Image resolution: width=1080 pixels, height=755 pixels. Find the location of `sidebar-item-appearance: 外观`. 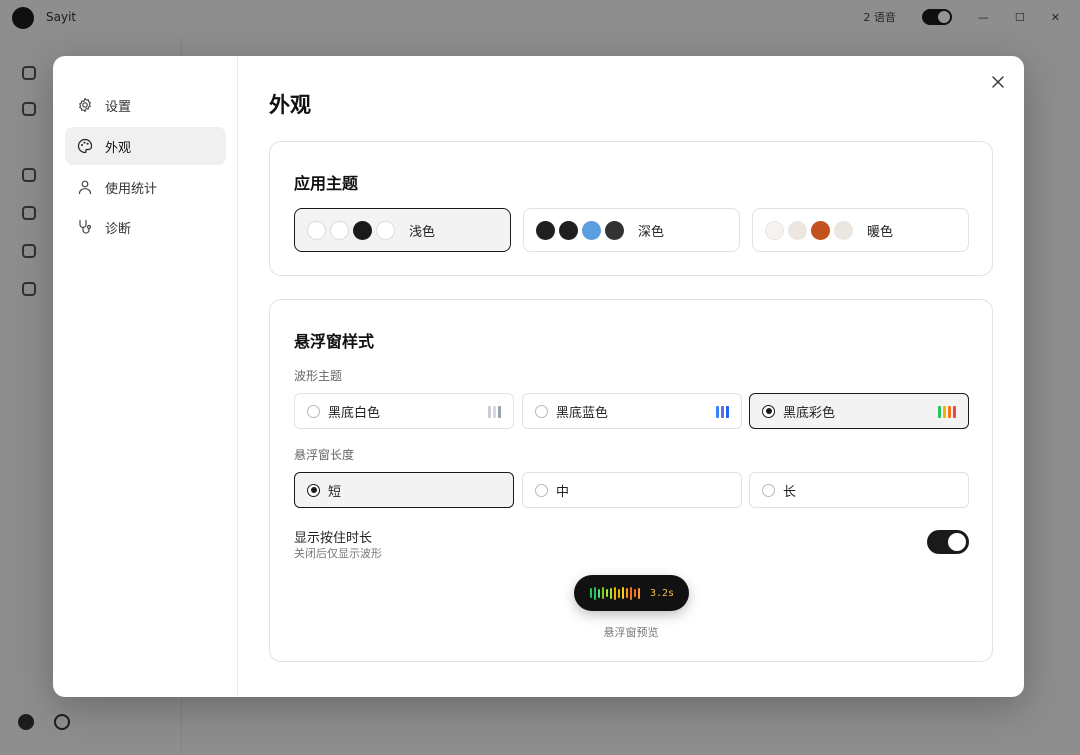

sidebar-item-appearance: 外观 is located at coordinates (145, 146).